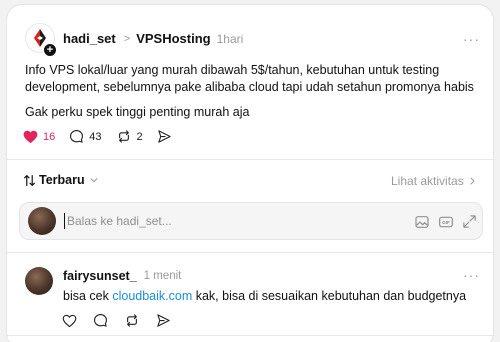 This screenshot has height=342, width=500. I want to click on comment-username: fairysunset_, so click(100, 276).